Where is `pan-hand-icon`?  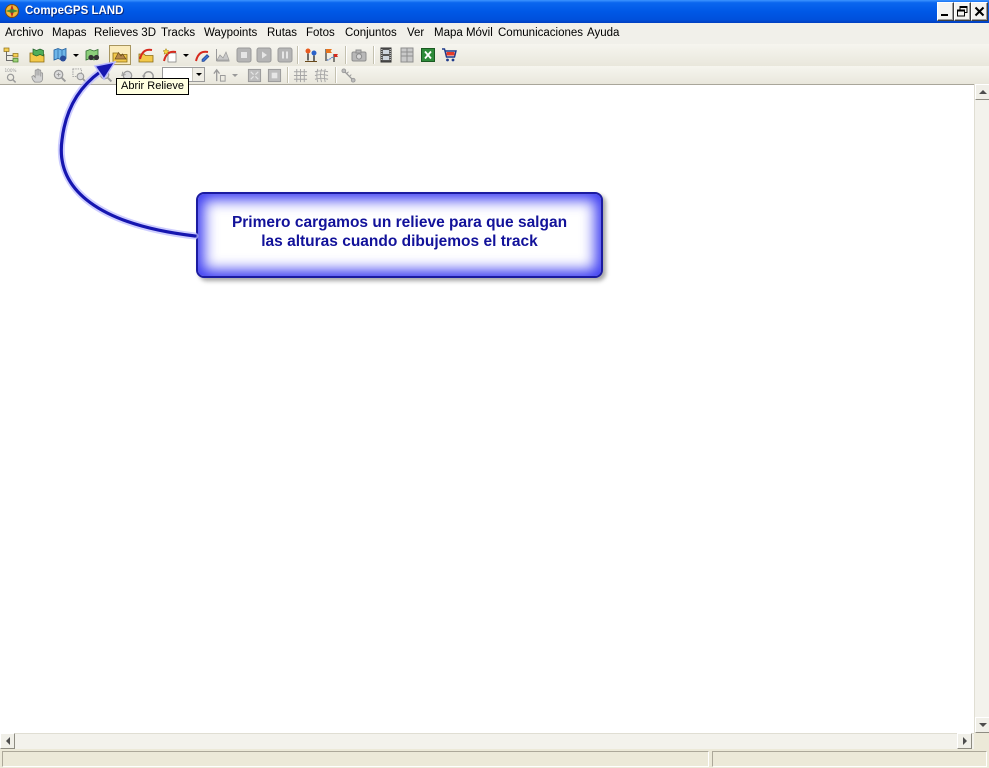 pan-hand-icon is located at coordinates (36, 75).